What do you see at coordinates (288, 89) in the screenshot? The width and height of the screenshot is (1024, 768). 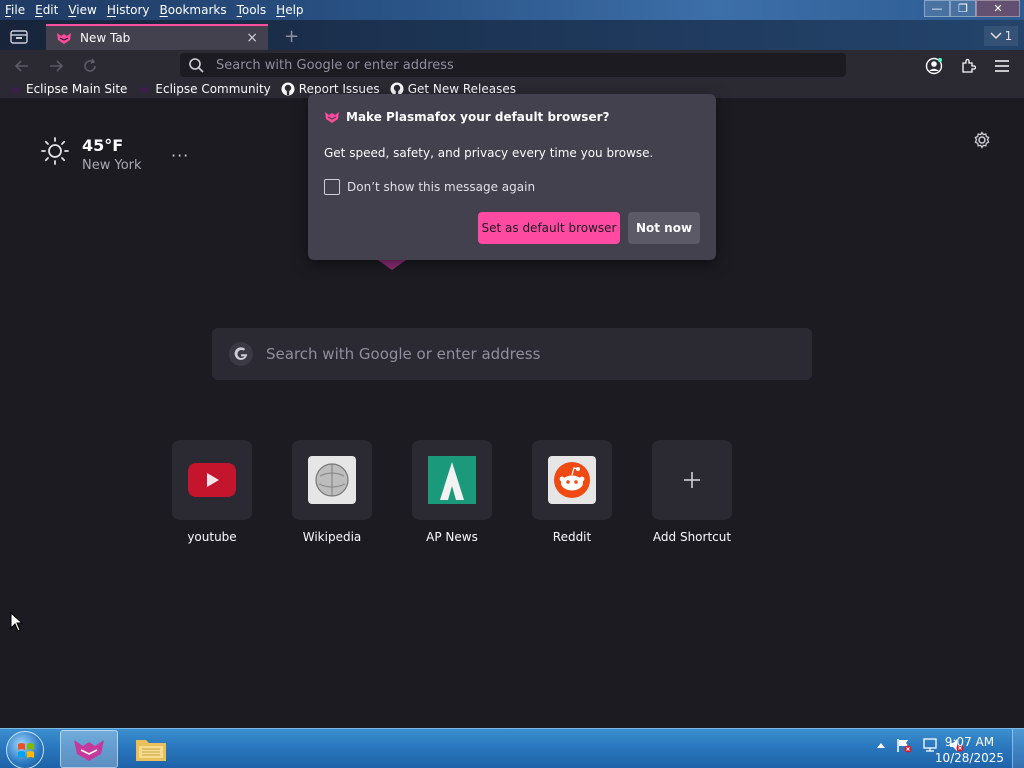 I see `github-icon` at bounding box center [288, 89].